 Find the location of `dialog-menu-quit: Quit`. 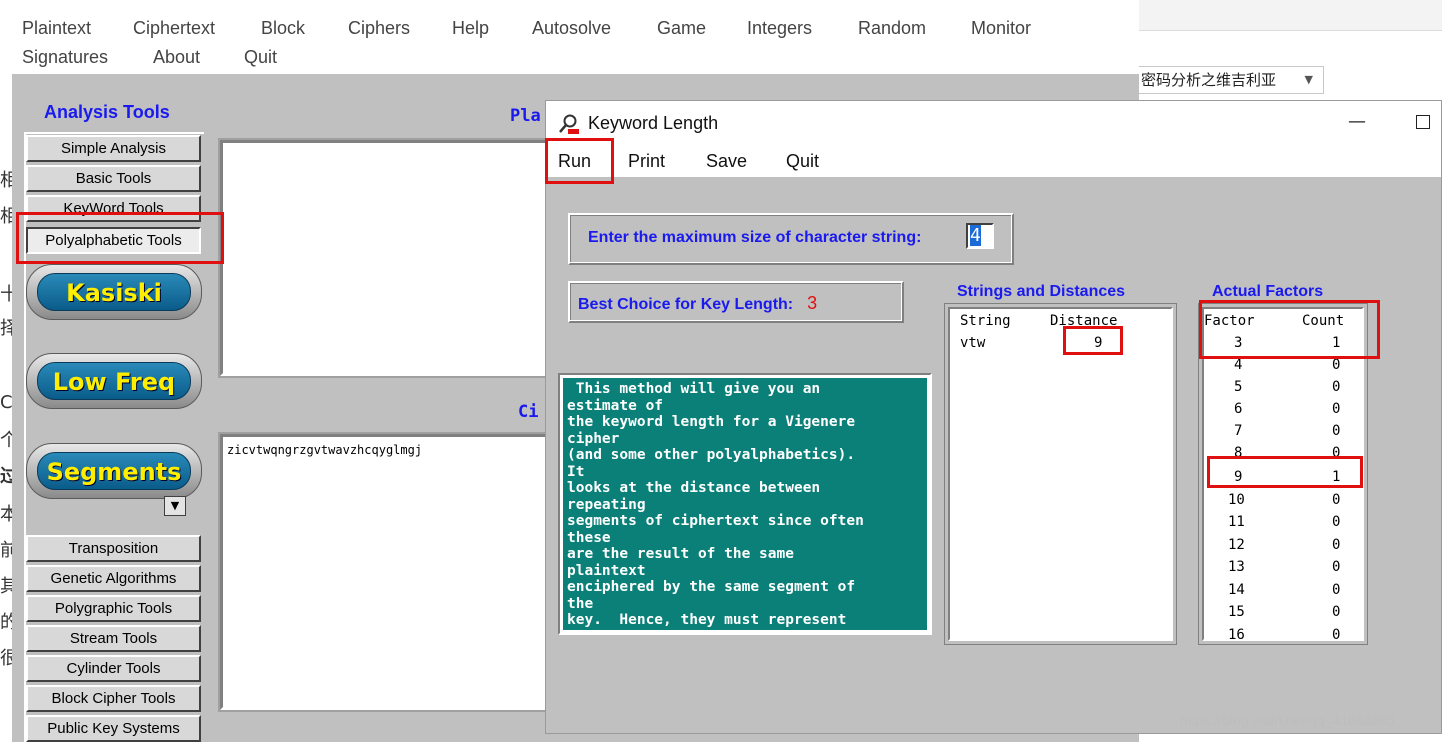

dialog-menu-quit: Quit is located at coordinates (802, 161).